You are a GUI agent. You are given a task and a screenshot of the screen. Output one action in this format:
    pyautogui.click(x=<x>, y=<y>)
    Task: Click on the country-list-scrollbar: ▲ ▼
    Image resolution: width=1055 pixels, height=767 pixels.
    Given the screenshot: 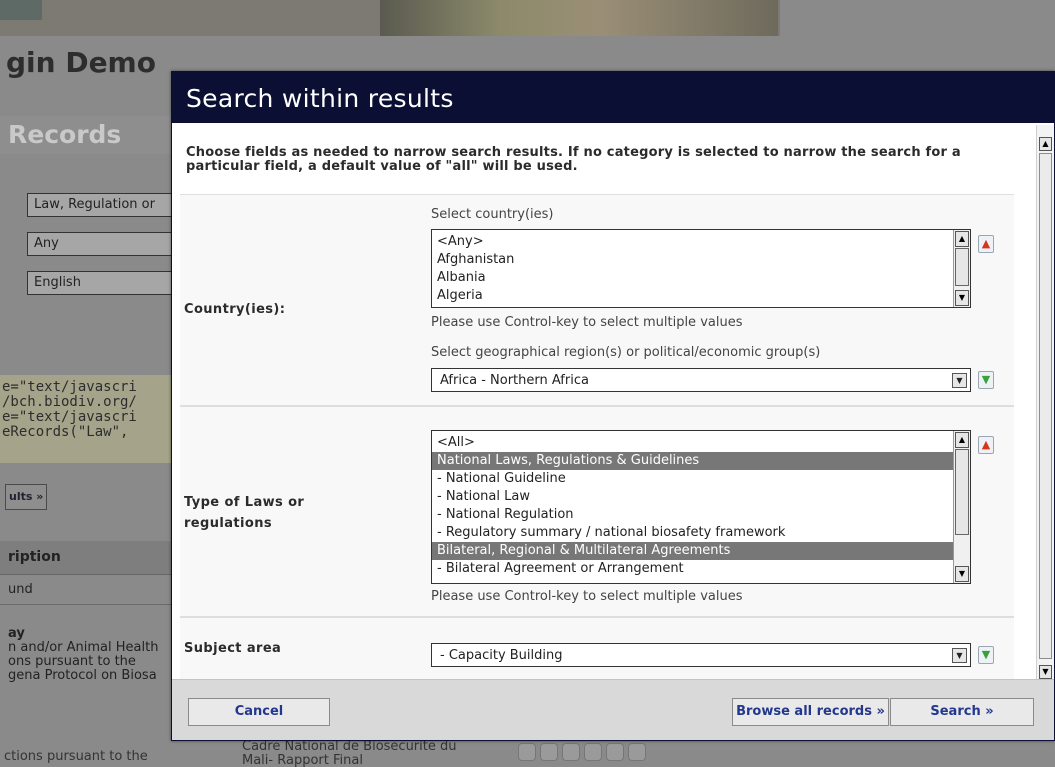 What is the action you would take?
    pyautogui.click(x=961, y=268)
    